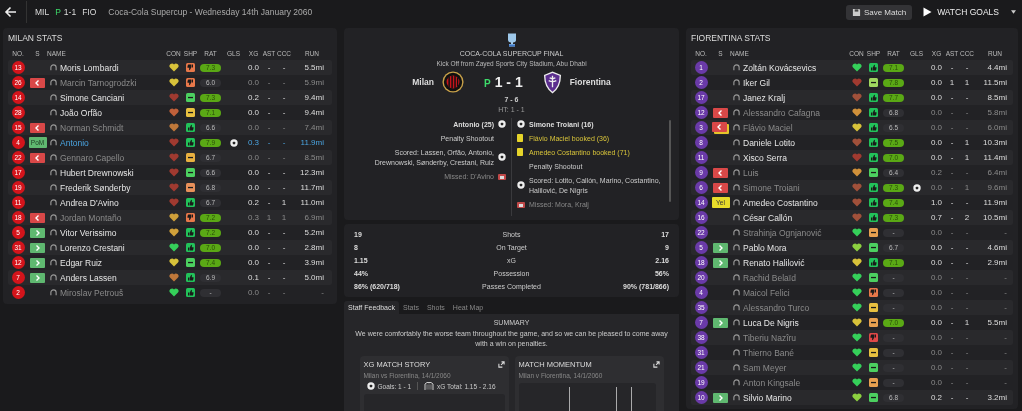 This screenshot has width=1022, height=411. What do you see at coordinates (81, 262) in the screenshot?
I see `player-name: Edgar Ruiz` at bounding box center [81, 262].